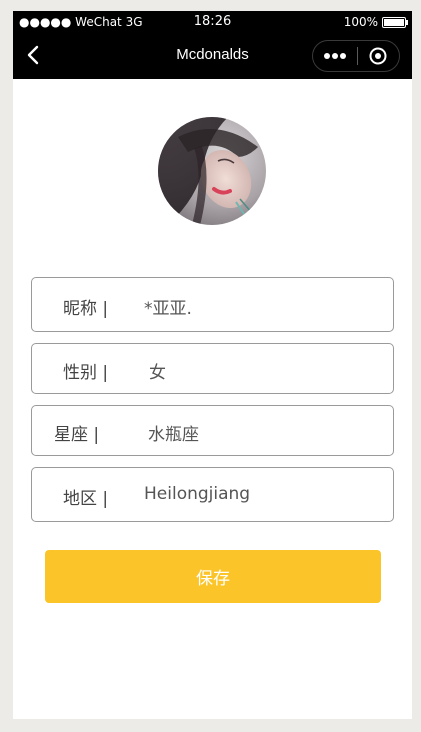  I want to click on close-mini-program-icon, so click(378, 56).